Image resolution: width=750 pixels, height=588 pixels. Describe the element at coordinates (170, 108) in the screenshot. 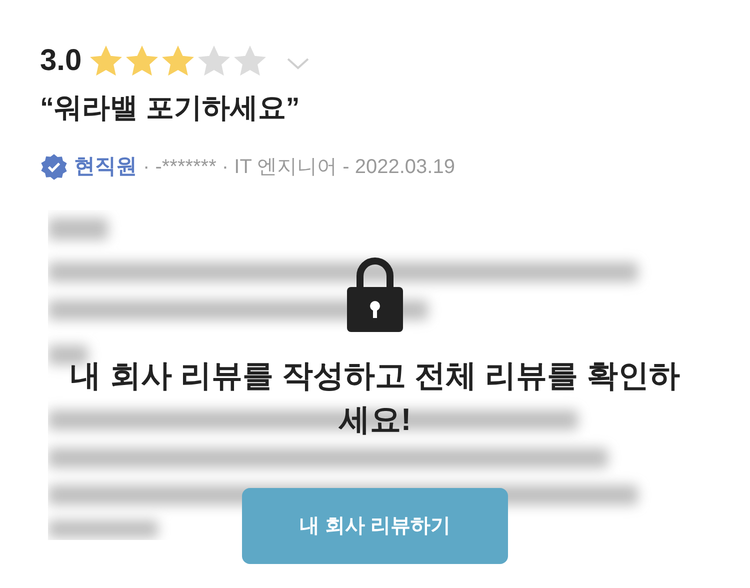

I see `review-title: “워라밸 포기하세요”` at that location.